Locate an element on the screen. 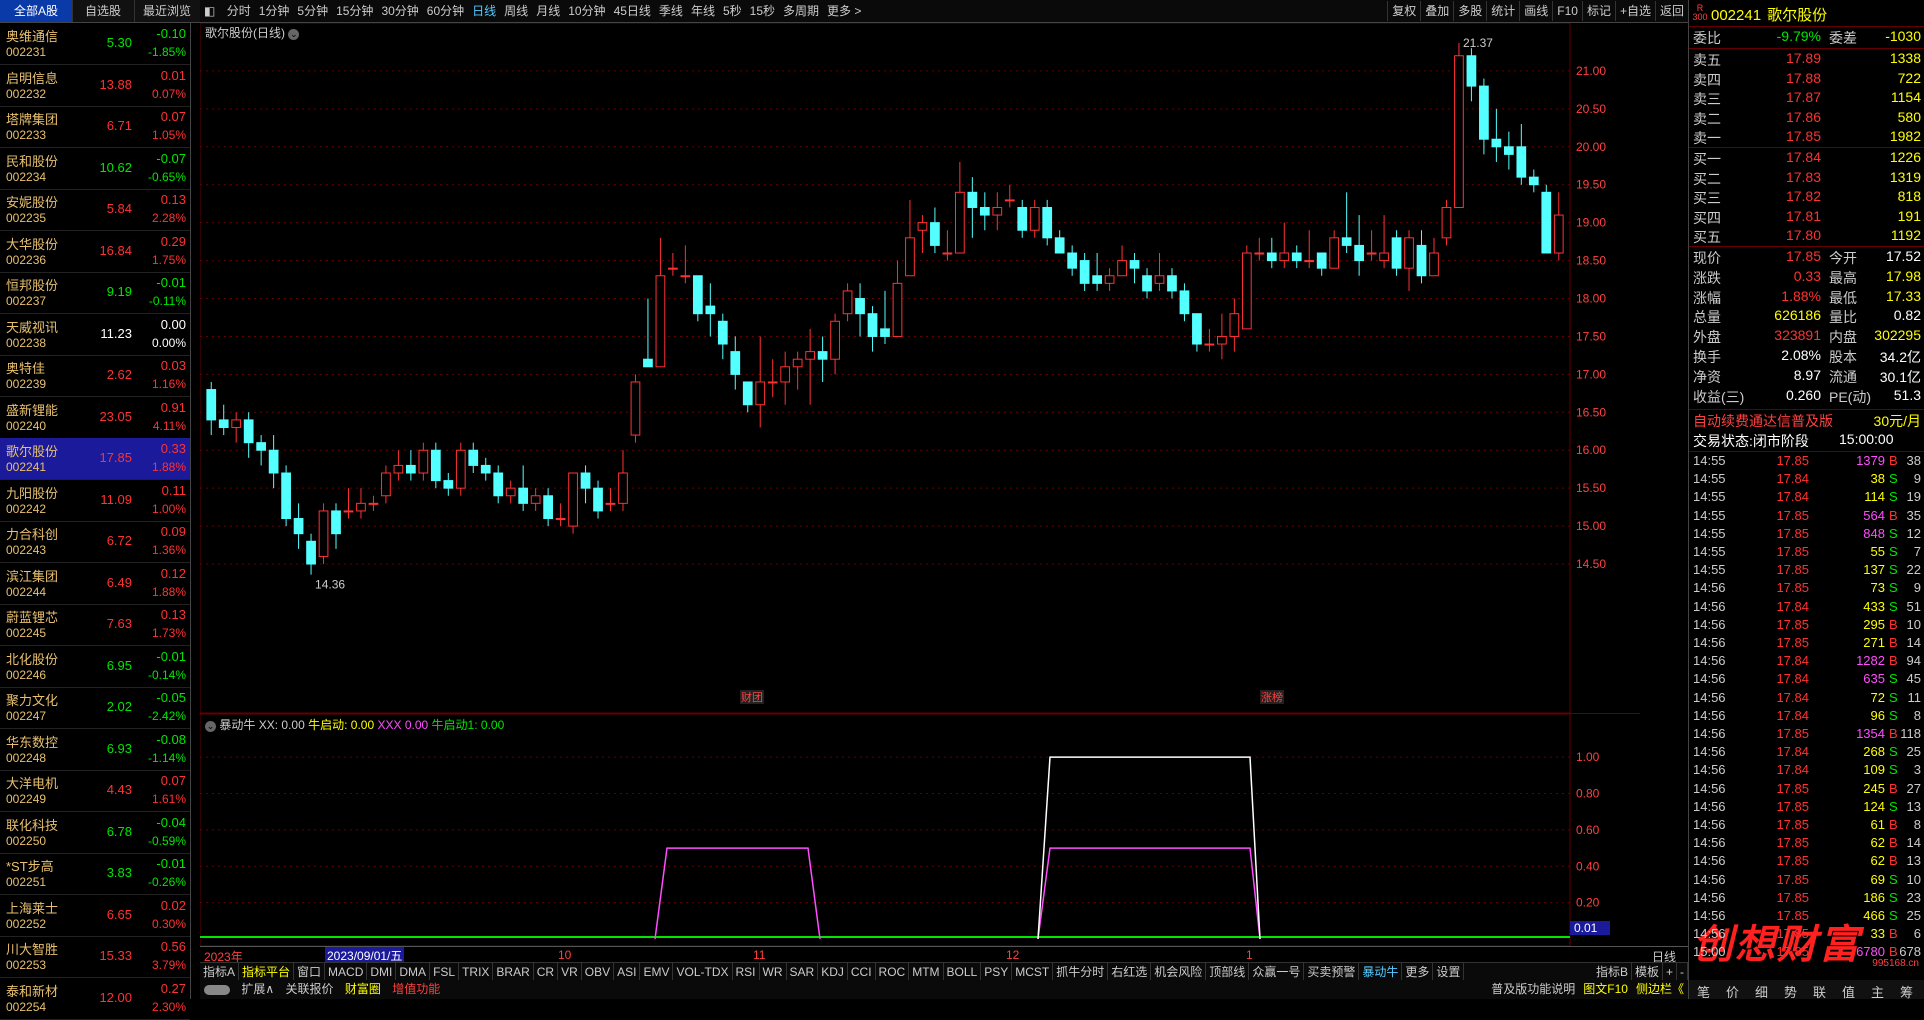 Image resolution: width=1924 pixels, height=1020 pixels. tool-button-5: F10 is located at coordinates (1567, 11).